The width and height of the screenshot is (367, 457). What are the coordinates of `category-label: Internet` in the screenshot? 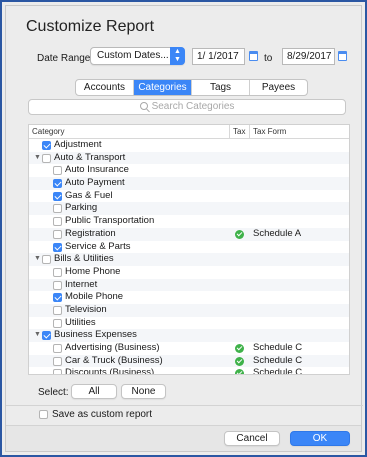 It's located at (81, 284).